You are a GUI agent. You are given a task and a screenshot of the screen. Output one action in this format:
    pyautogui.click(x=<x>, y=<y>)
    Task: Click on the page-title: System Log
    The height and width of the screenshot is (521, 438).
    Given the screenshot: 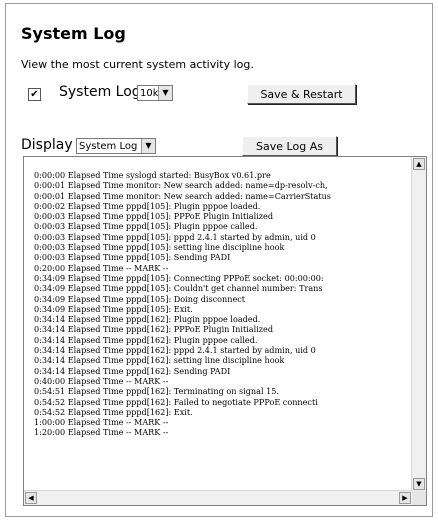 What is the action you would take?
    pyautogui.click(x=73, y=33)
    